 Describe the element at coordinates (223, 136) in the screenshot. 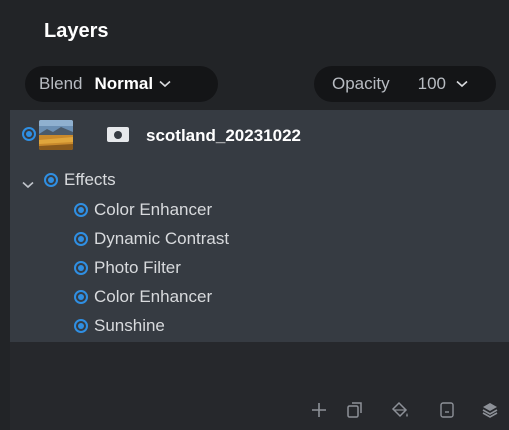

I see `layer-name: scotland_20231022` at that location.